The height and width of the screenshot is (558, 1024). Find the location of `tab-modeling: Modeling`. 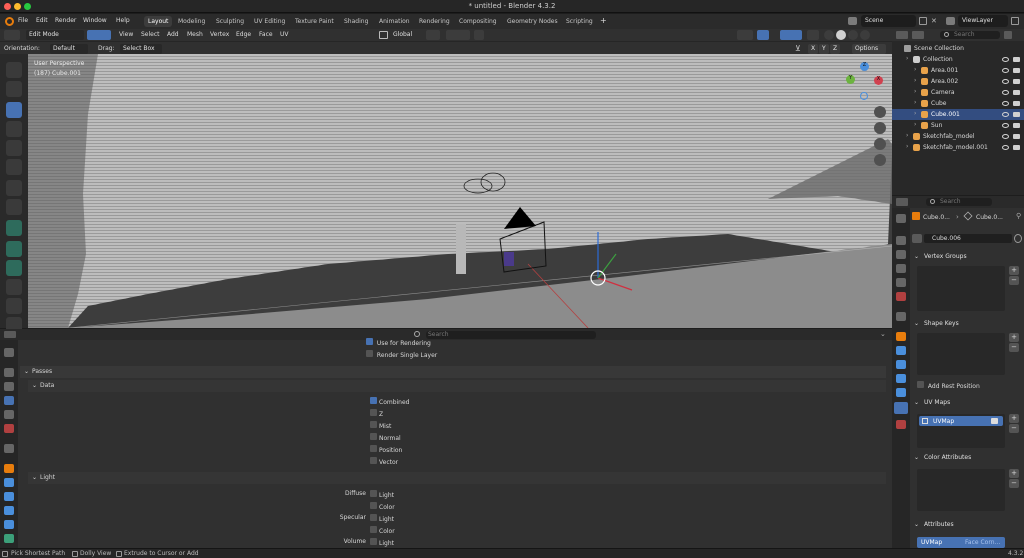

tab-modeling: Modeling is located at coordinates (191, 21).